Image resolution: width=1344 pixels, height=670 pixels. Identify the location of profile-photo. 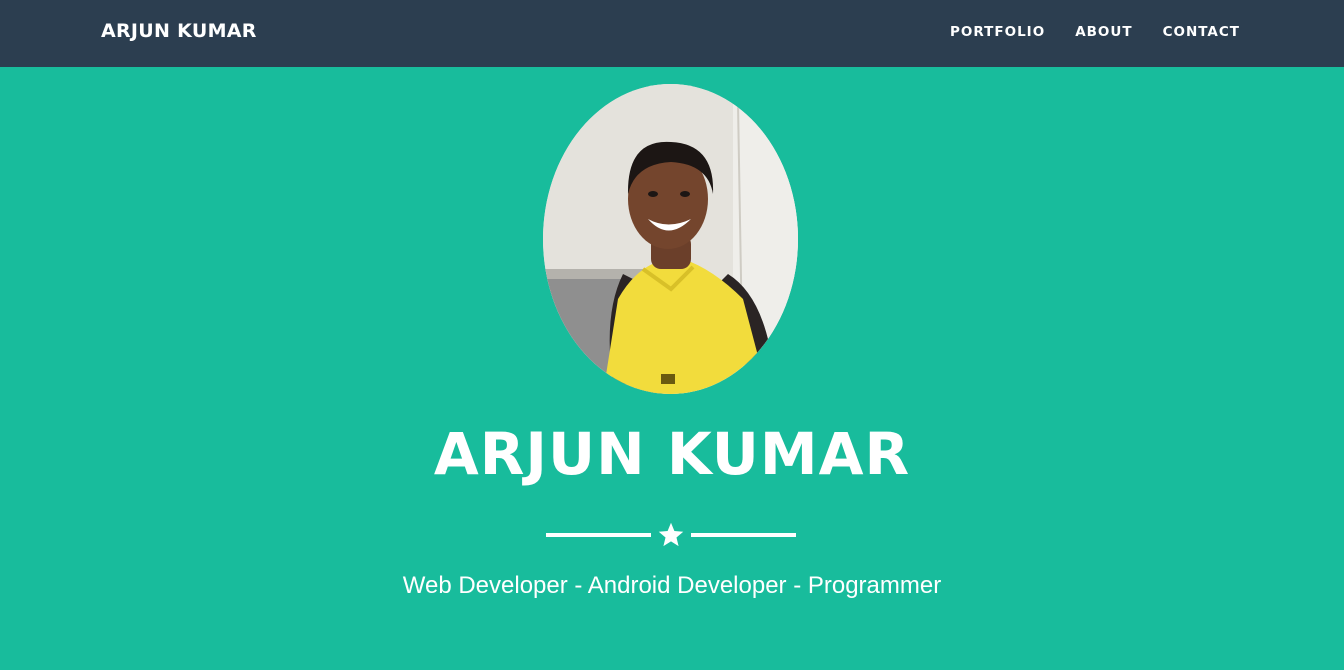
(670, 239).